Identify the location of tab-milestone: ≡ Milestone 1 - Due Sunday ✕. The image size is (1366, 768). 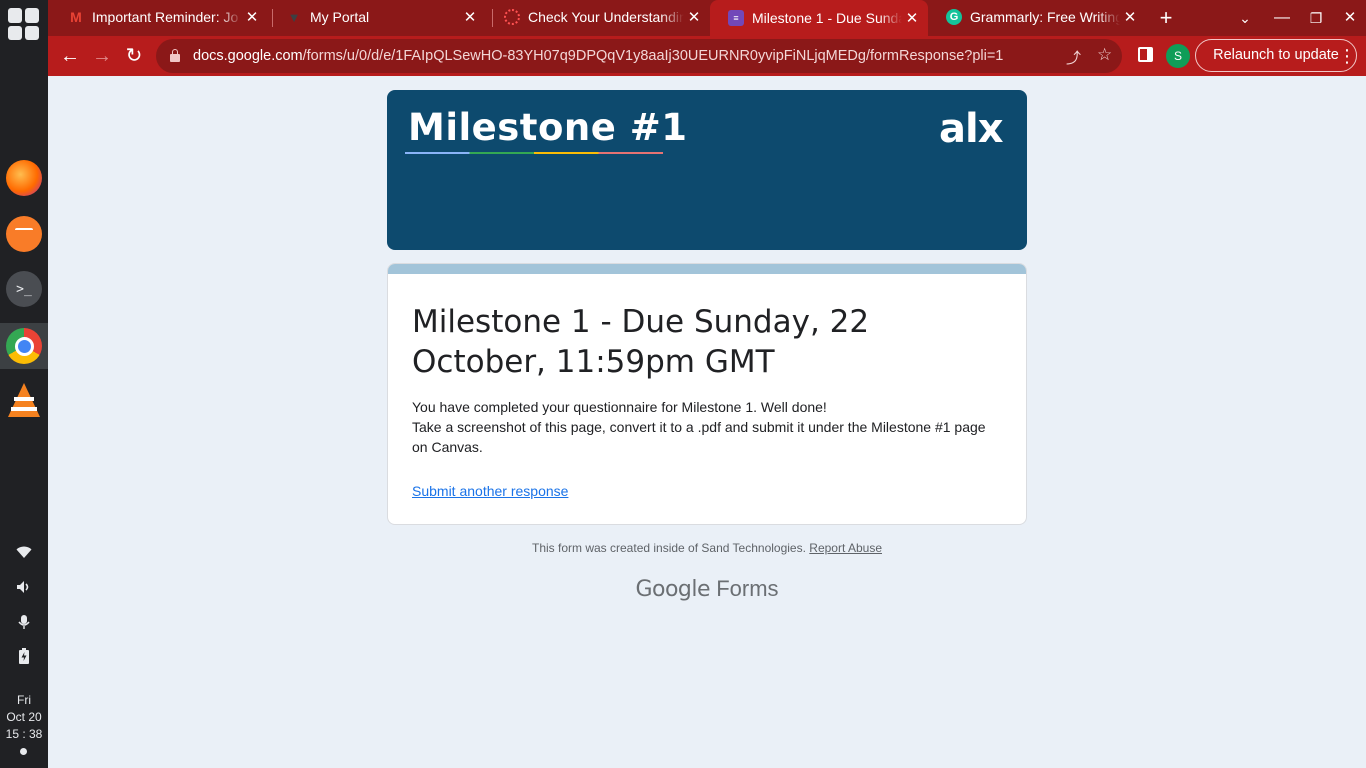
(819, 18).